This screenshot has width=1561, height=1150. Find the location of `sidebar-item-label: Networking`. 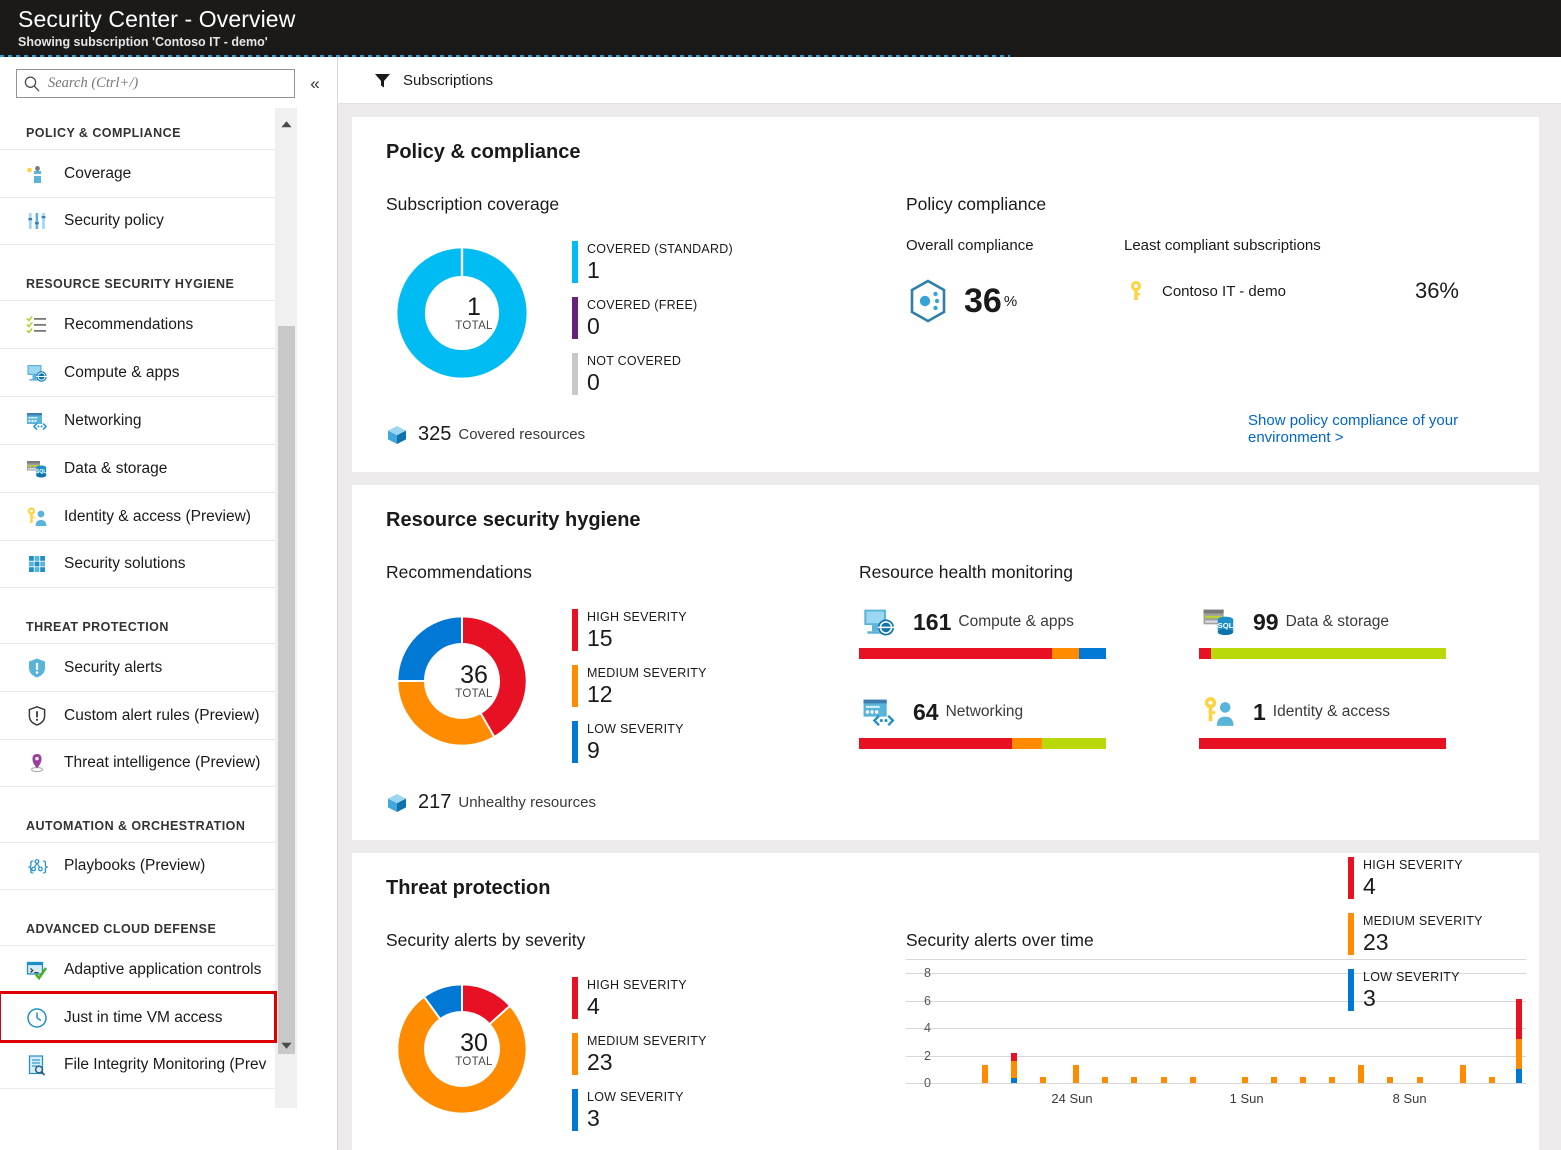

sidebar-item-label: Networking is located at coordinates (103, 420).